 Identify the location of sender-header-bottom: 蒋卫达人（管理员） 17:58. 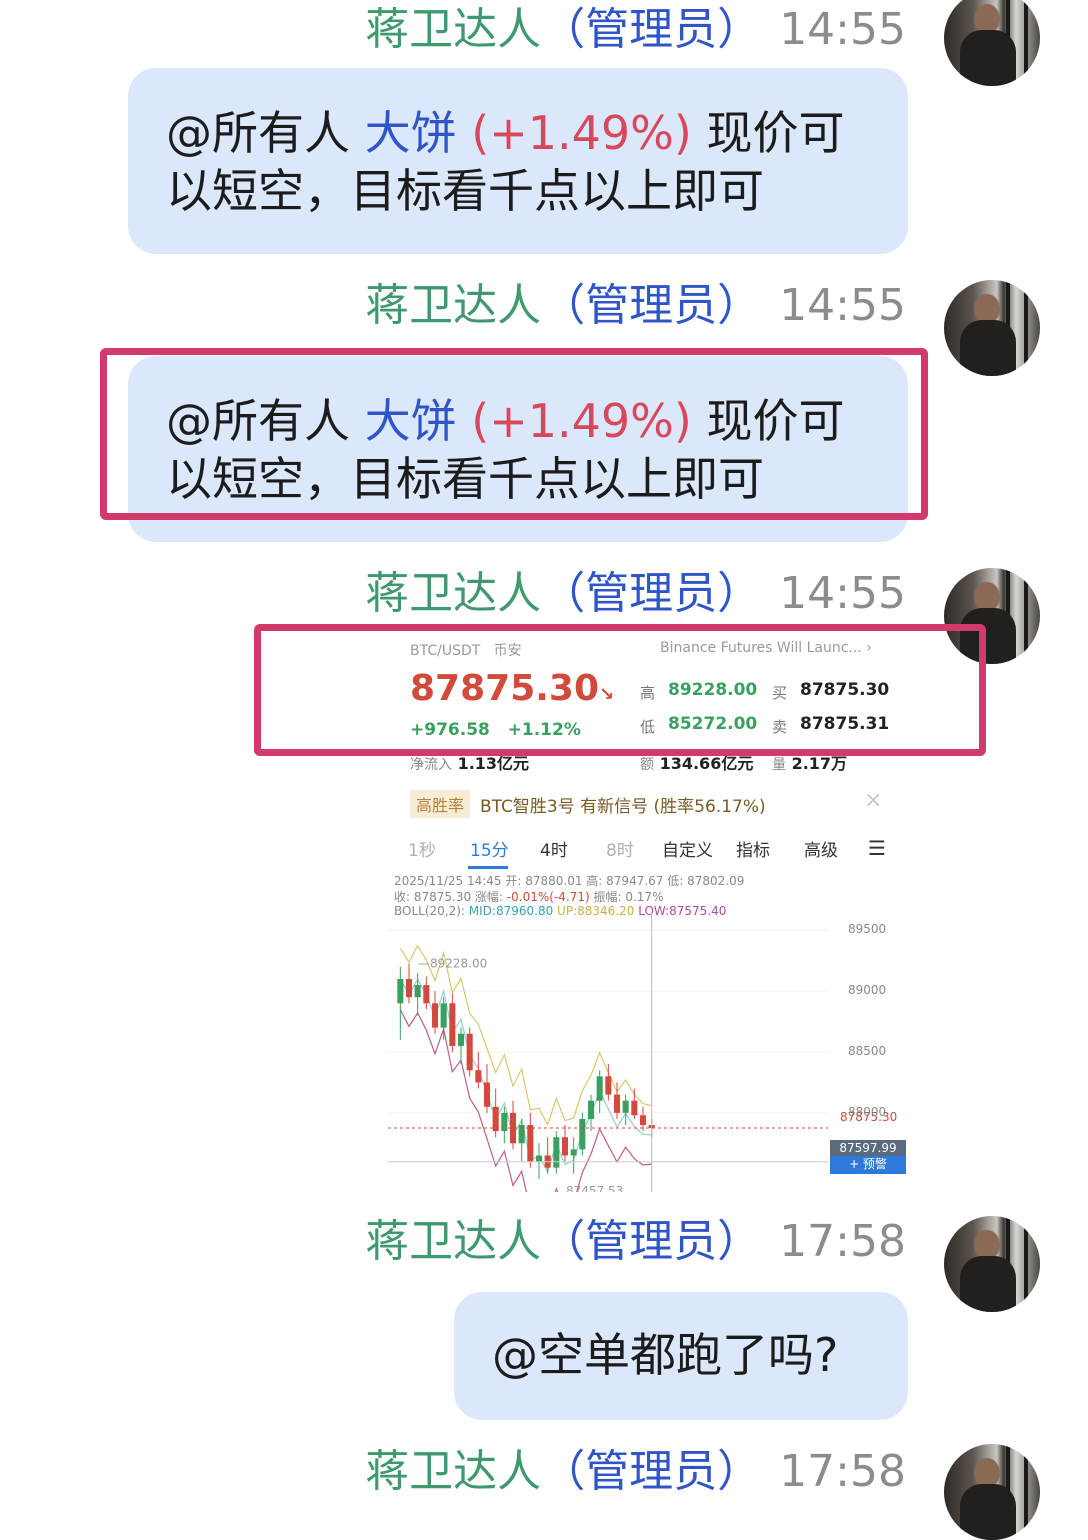
(635, 1472).